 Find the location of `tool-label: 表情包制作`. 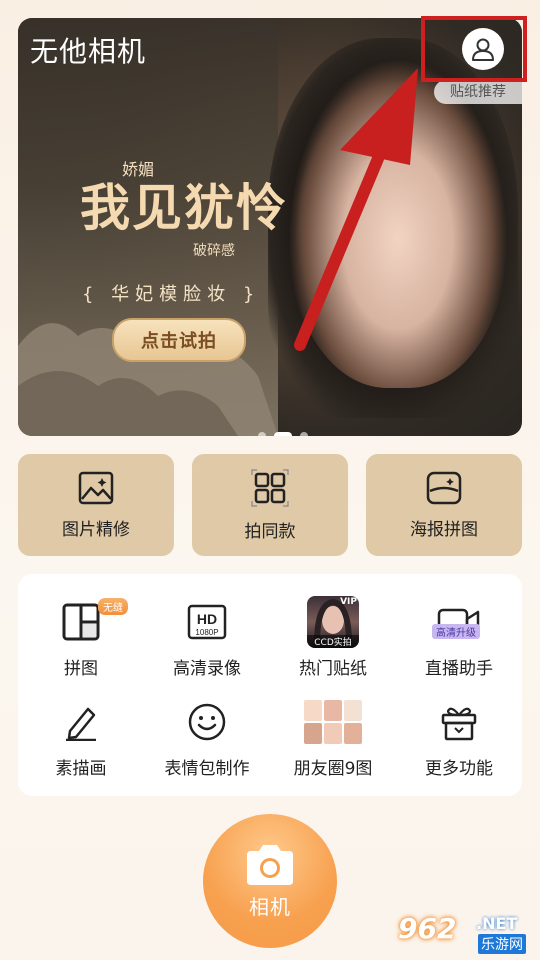

tool-label: 表情包制作 is located at coordinates (207, 769).